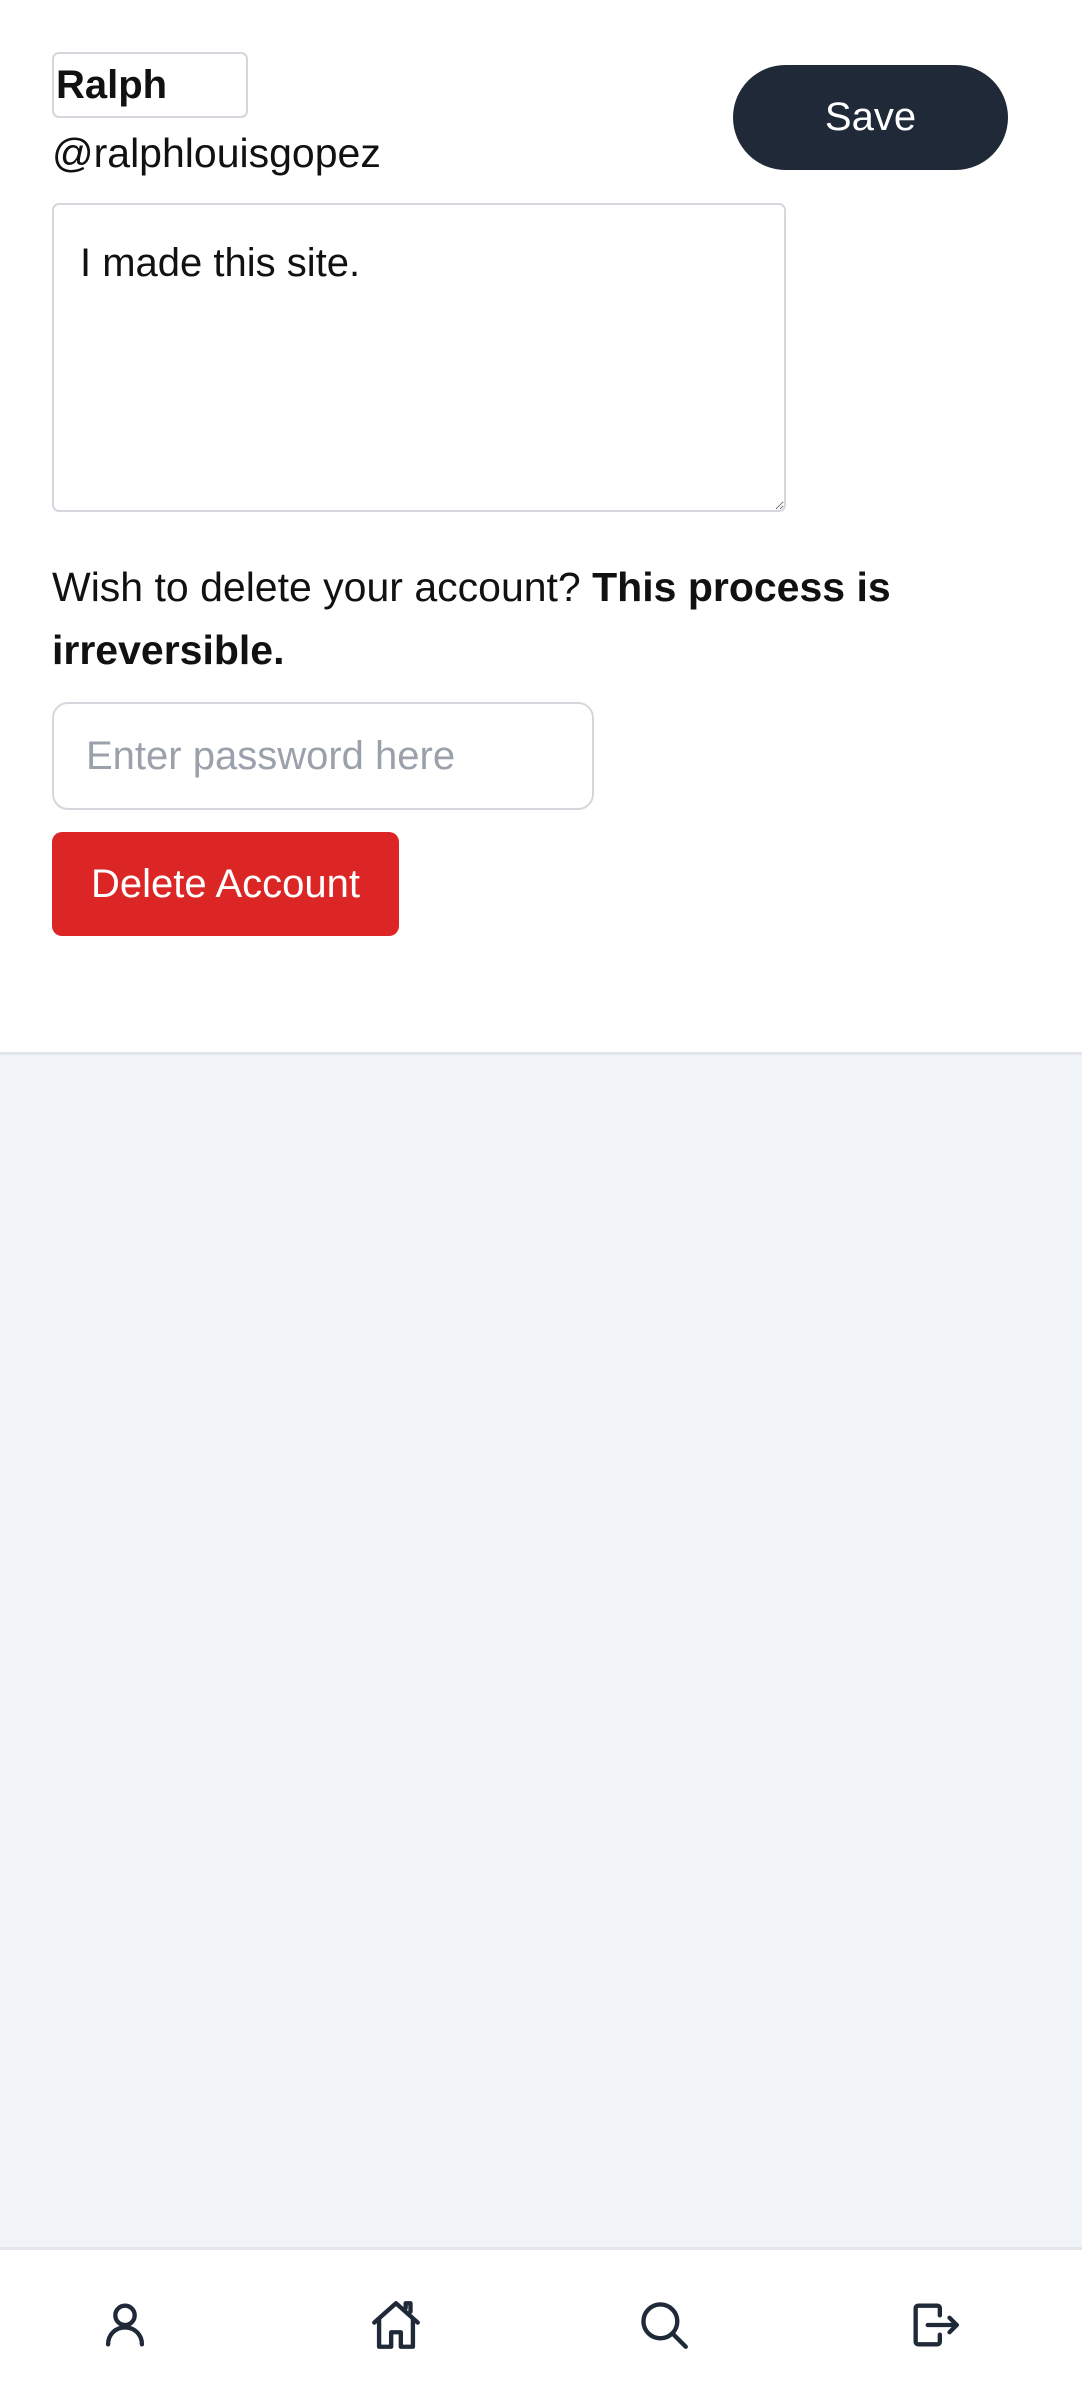  I want to click on nav-search, so click(664, 2325).